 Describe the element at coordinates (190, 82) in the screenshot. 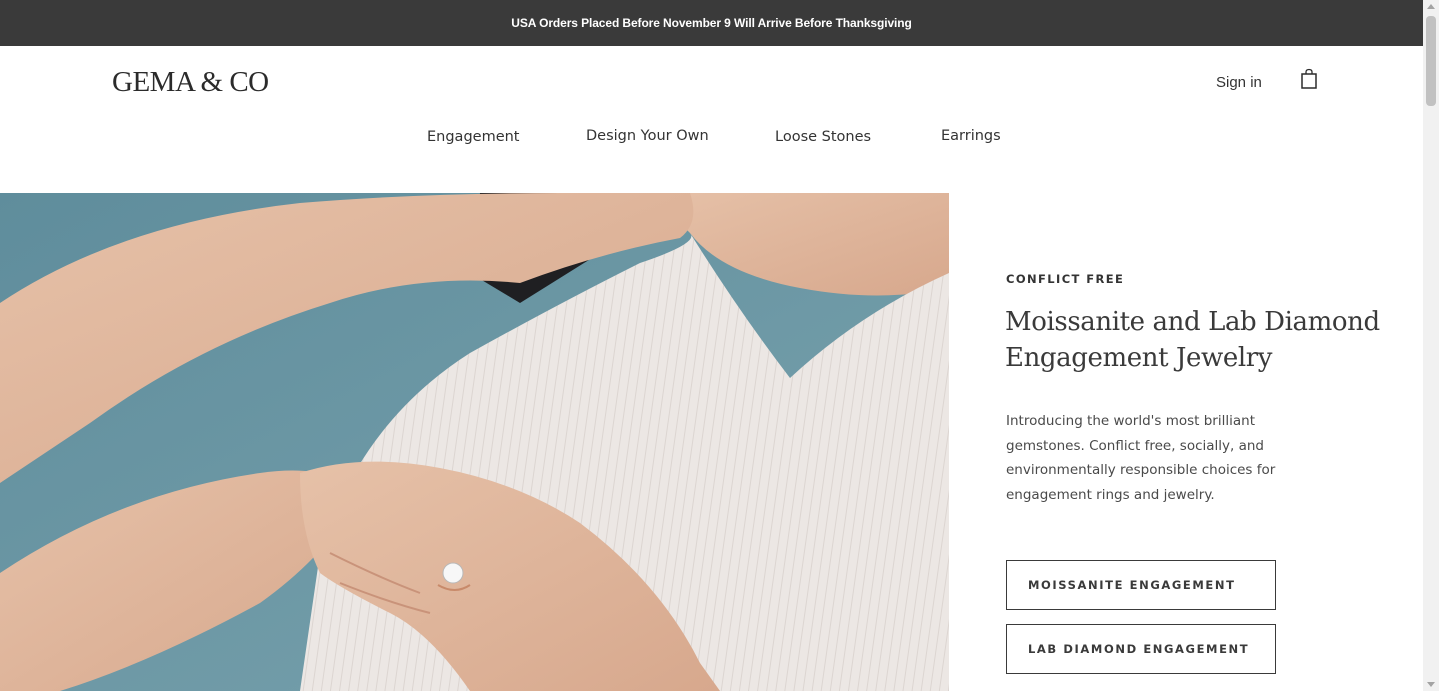

I see `brand-logo: GEMA & CO` at that location.